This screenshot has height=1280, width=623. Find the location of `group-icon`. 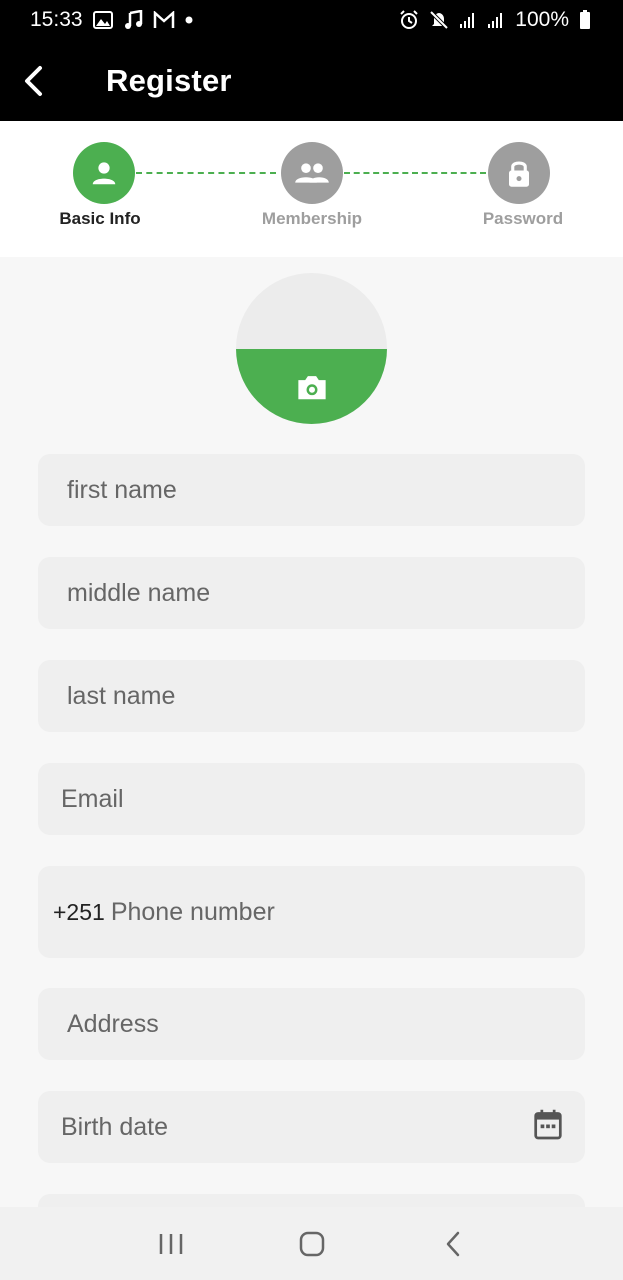

group-icon is located at coordinates (312, 173).